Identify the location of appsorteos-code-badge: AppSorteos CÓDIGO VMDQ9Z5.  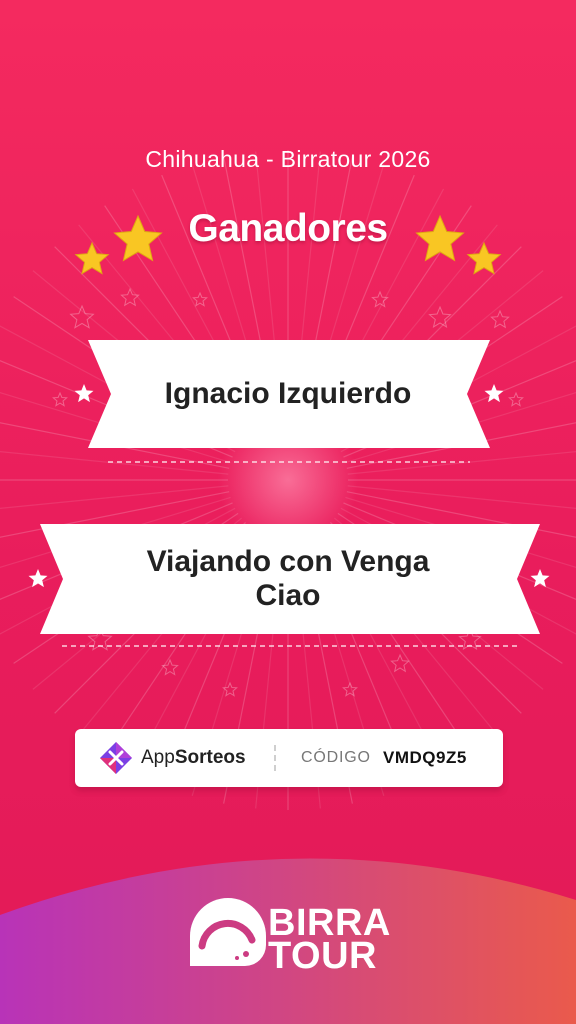
(289, 758).